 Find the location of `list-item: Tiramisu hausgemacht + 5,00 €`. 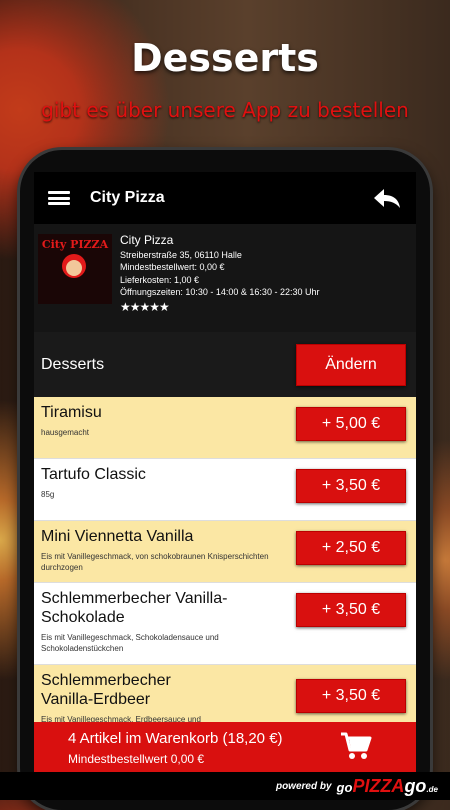

list-item: Tiramisu hausgemacht + 5,00 € is located at coordinates (225, 428).